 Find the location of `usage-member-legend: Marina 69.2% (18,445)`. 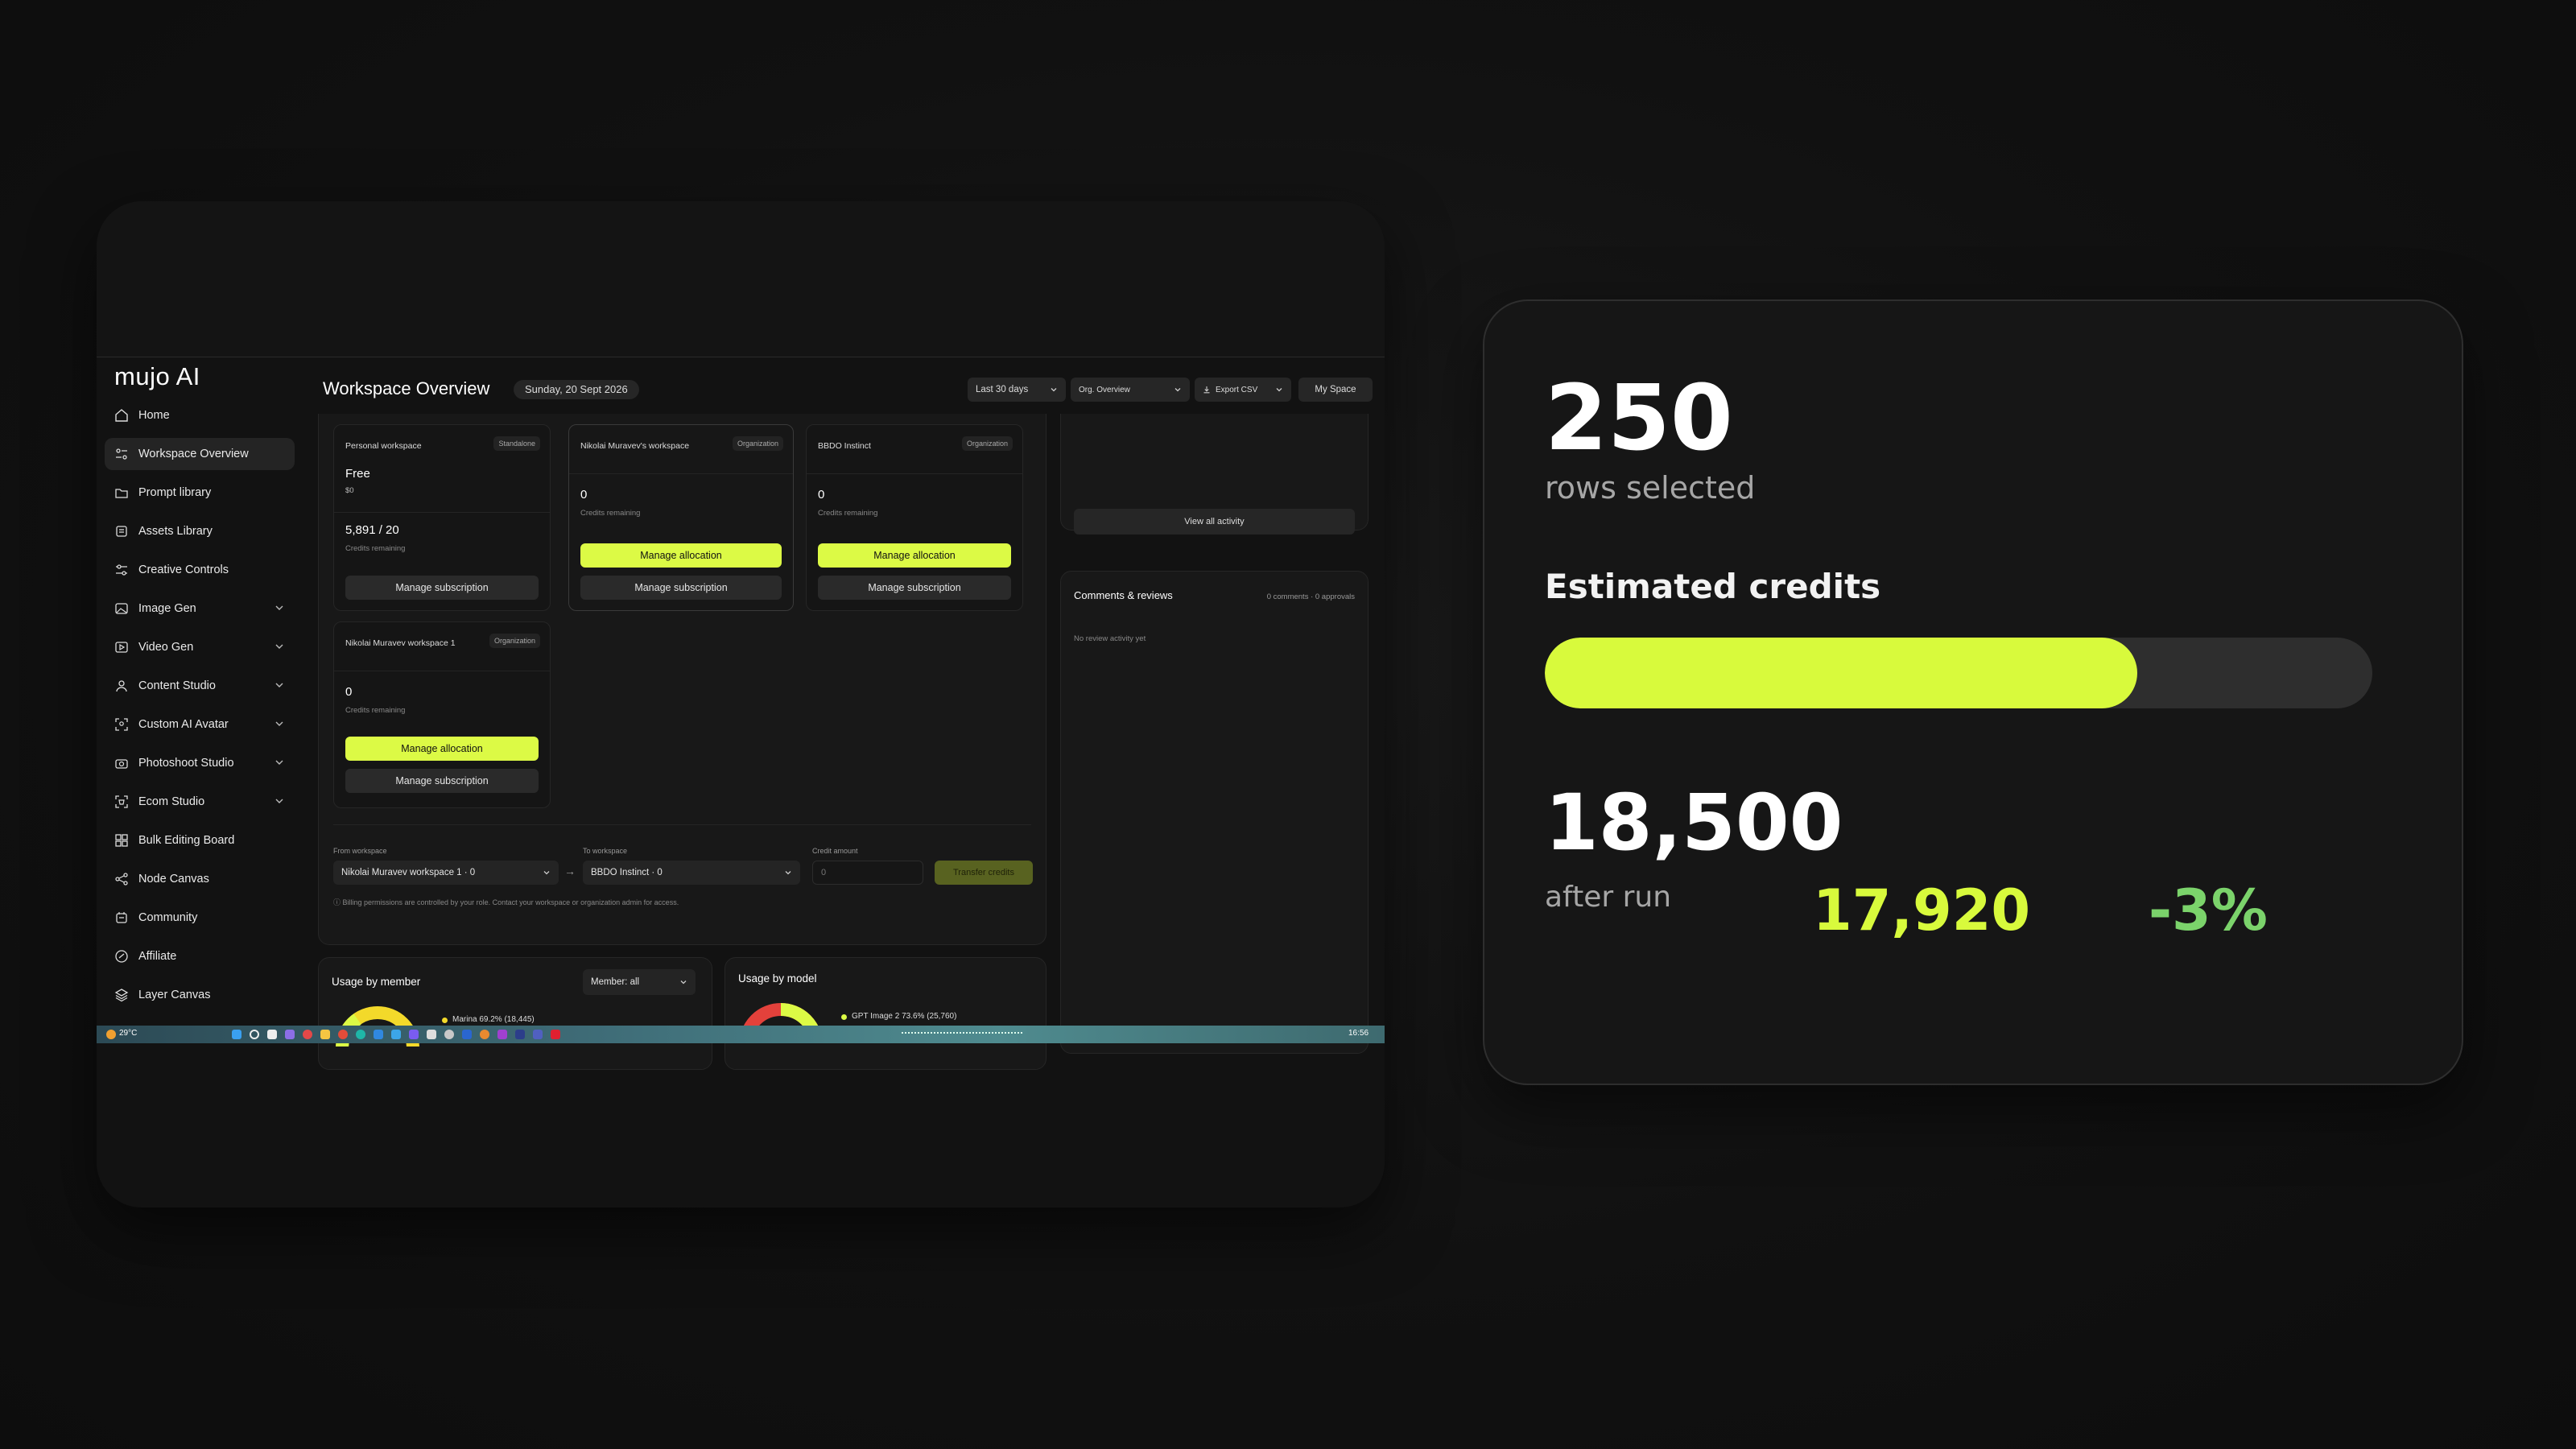

usage-member-legend: Marina 69.2% (18,445) is located at coordinates (493, 1019).